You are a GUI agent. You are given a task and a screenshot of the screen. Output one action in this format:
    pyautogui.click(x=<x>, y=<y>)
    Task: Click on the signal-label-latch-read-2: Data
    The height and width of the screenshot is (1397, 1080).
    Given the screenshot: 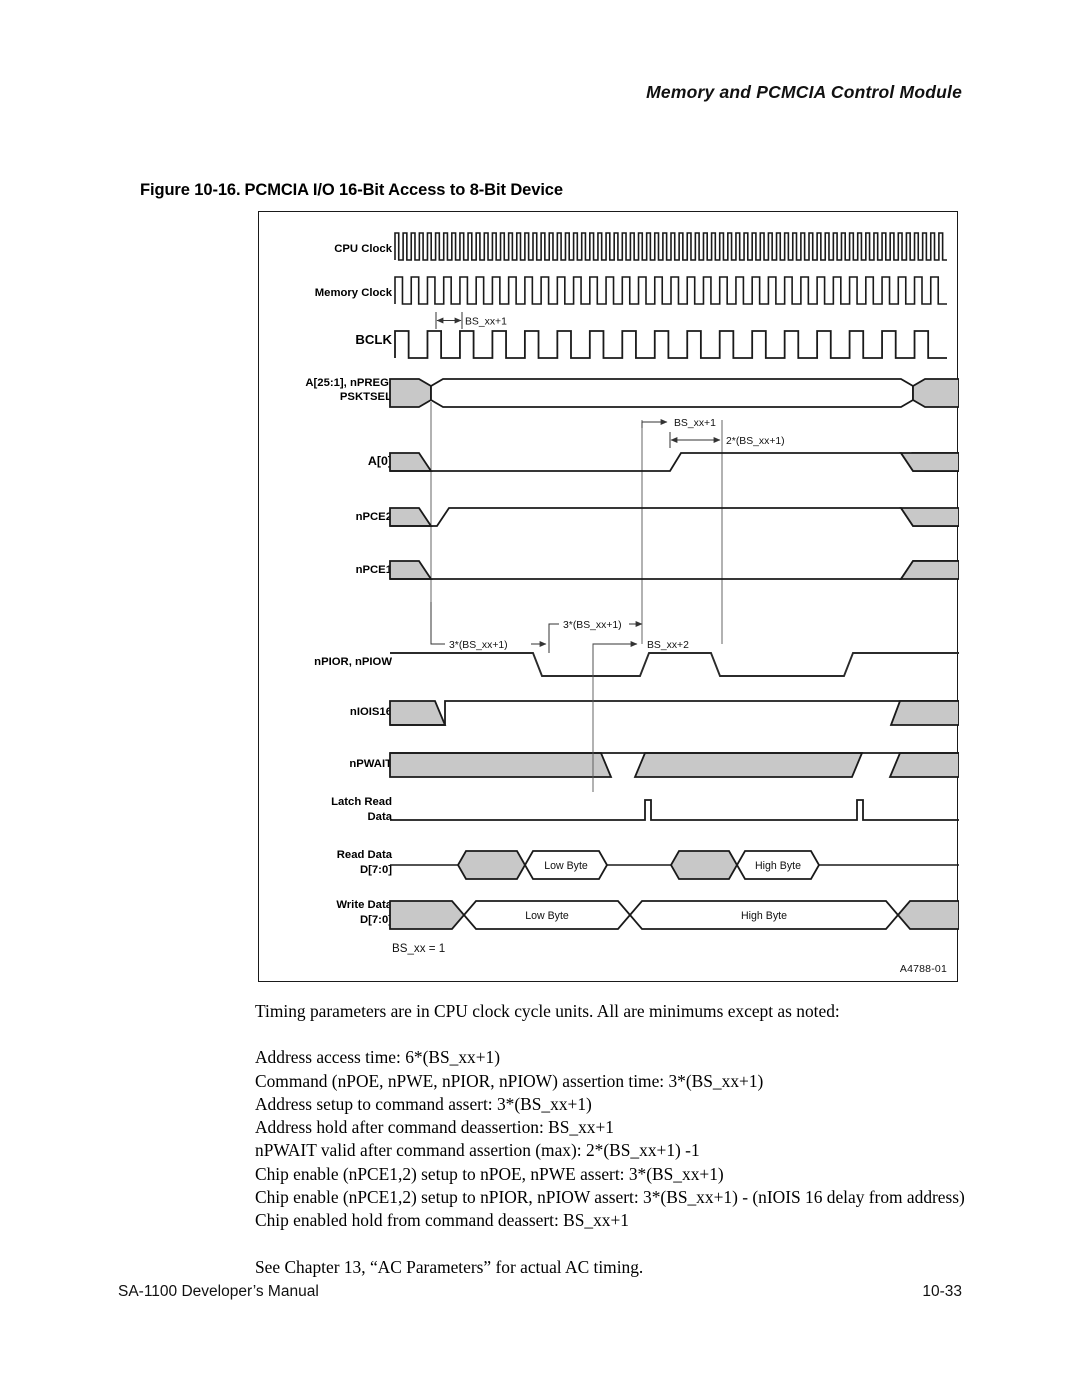 What is the action you would take?
    pyautogui.click(x=380, y=817)
    